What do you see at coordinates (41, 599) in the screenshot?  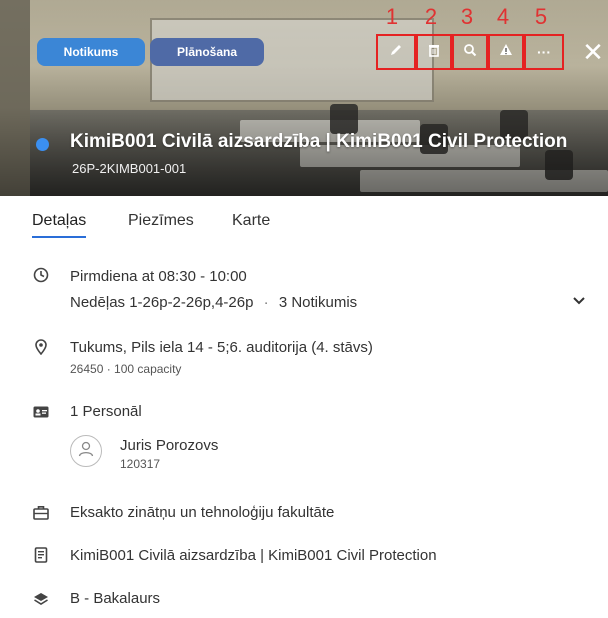 I see `layers-icon` at bounding box center [41, 599].